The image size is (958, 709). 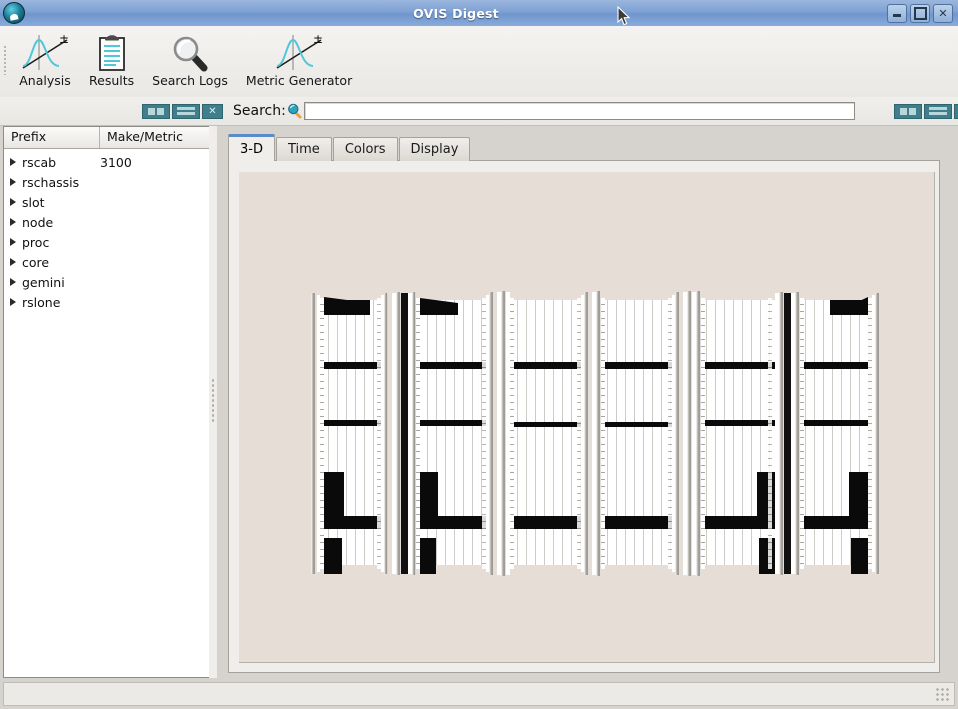 What do you see at coordinates (33, 202) in the screenshot?
I see `tree-row-prefix: slot` at bounding box center [33, 202].